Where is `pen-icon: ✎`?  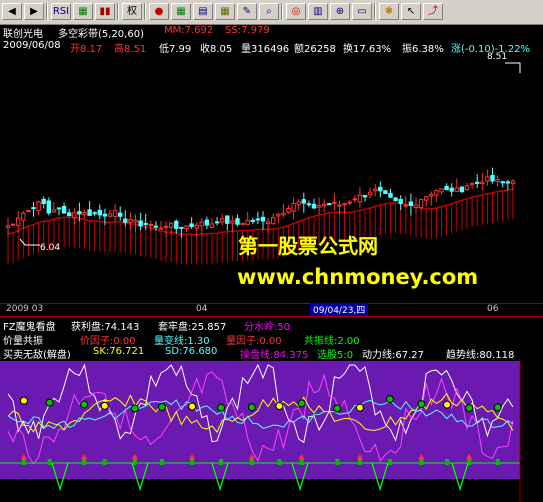 pen-icon: ✎ is located at coordinates (247, 11).